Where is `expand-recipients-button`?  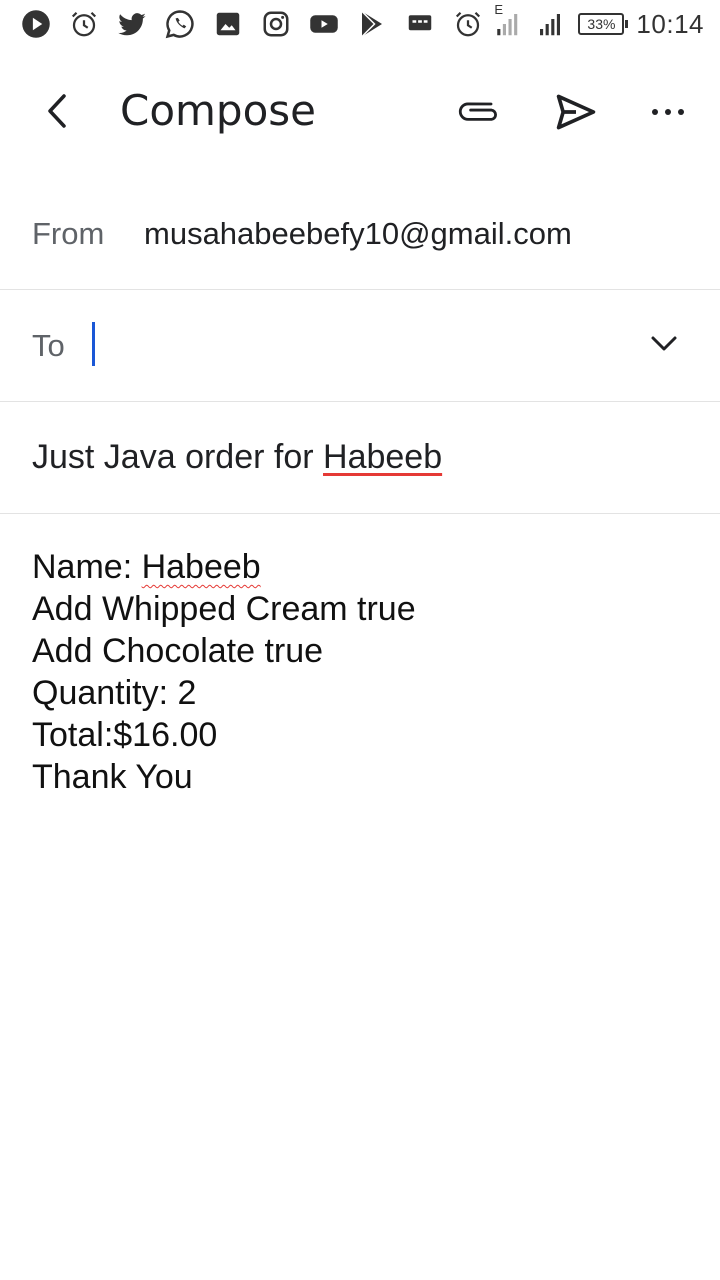 expand-recipients-button is located at coordinates (664, 344).